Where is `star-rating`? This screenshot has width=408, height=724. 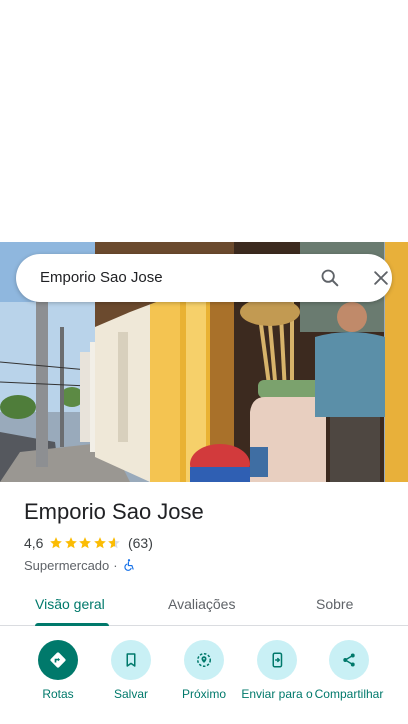
star-rating is located at coordinates (85, 543).